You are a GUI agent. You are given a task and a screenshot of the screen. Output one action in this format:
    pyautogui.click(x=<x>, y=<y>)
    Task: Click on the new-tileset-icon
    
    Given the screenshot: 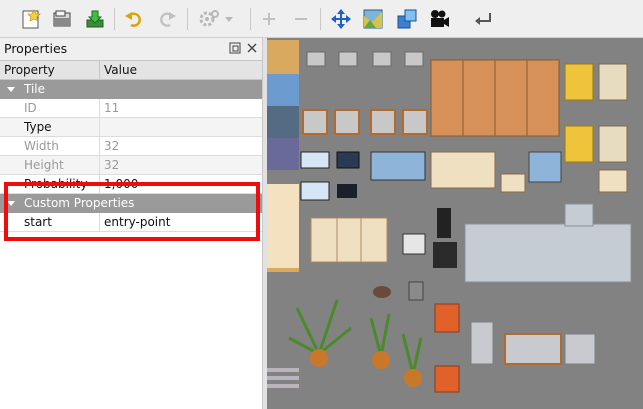 What is the action you would take?
    pyautogui.click(x=31, y=19)
    